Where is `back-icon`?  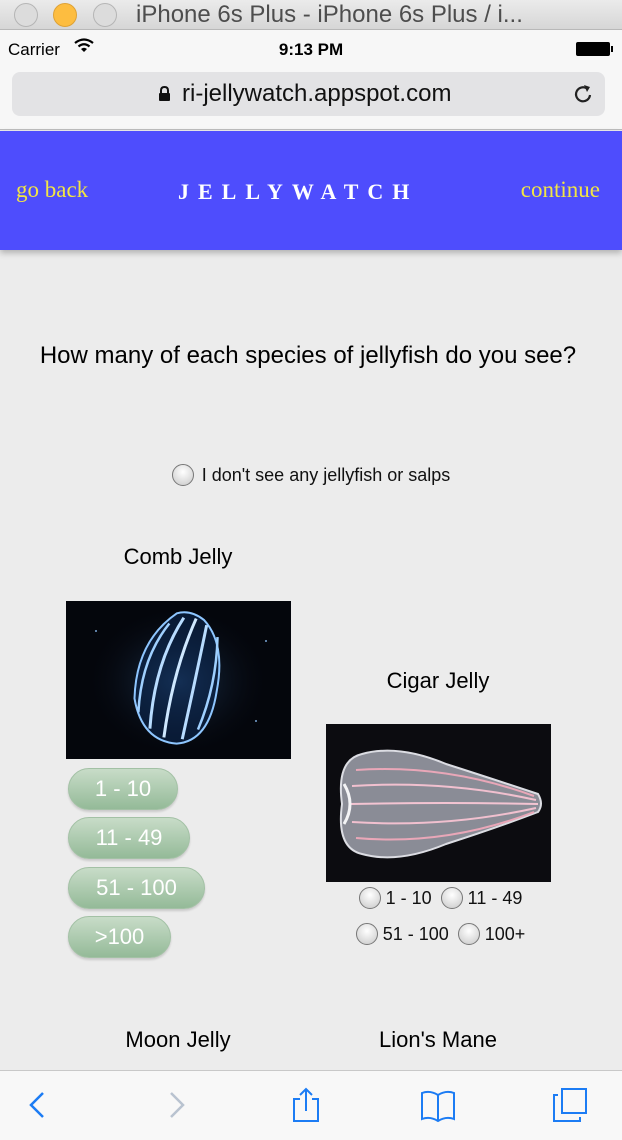
back-icon is located at coordinates (38, 1105).